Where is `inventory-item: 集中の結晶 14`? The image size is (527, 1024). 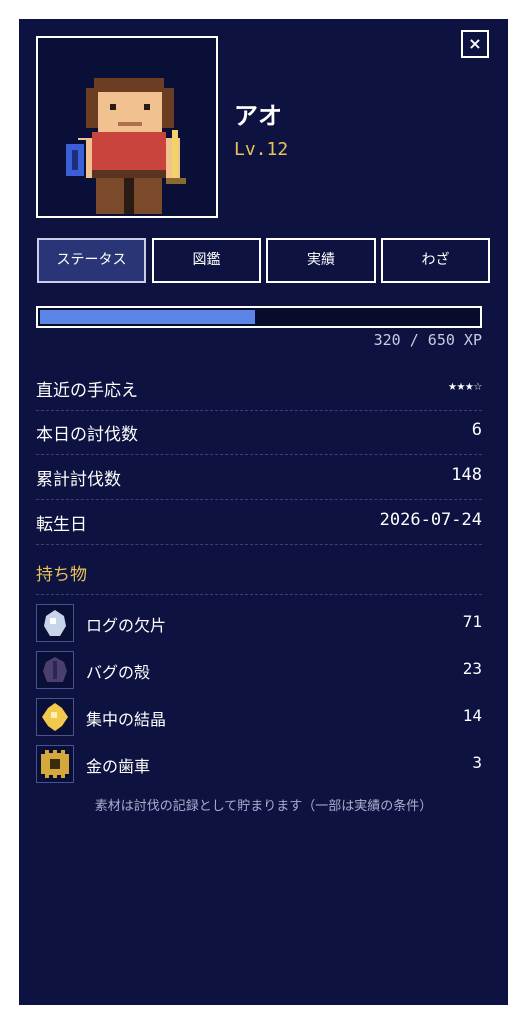
inventory-item: 集中の結晶 14 is located at coordinates (259, 717).